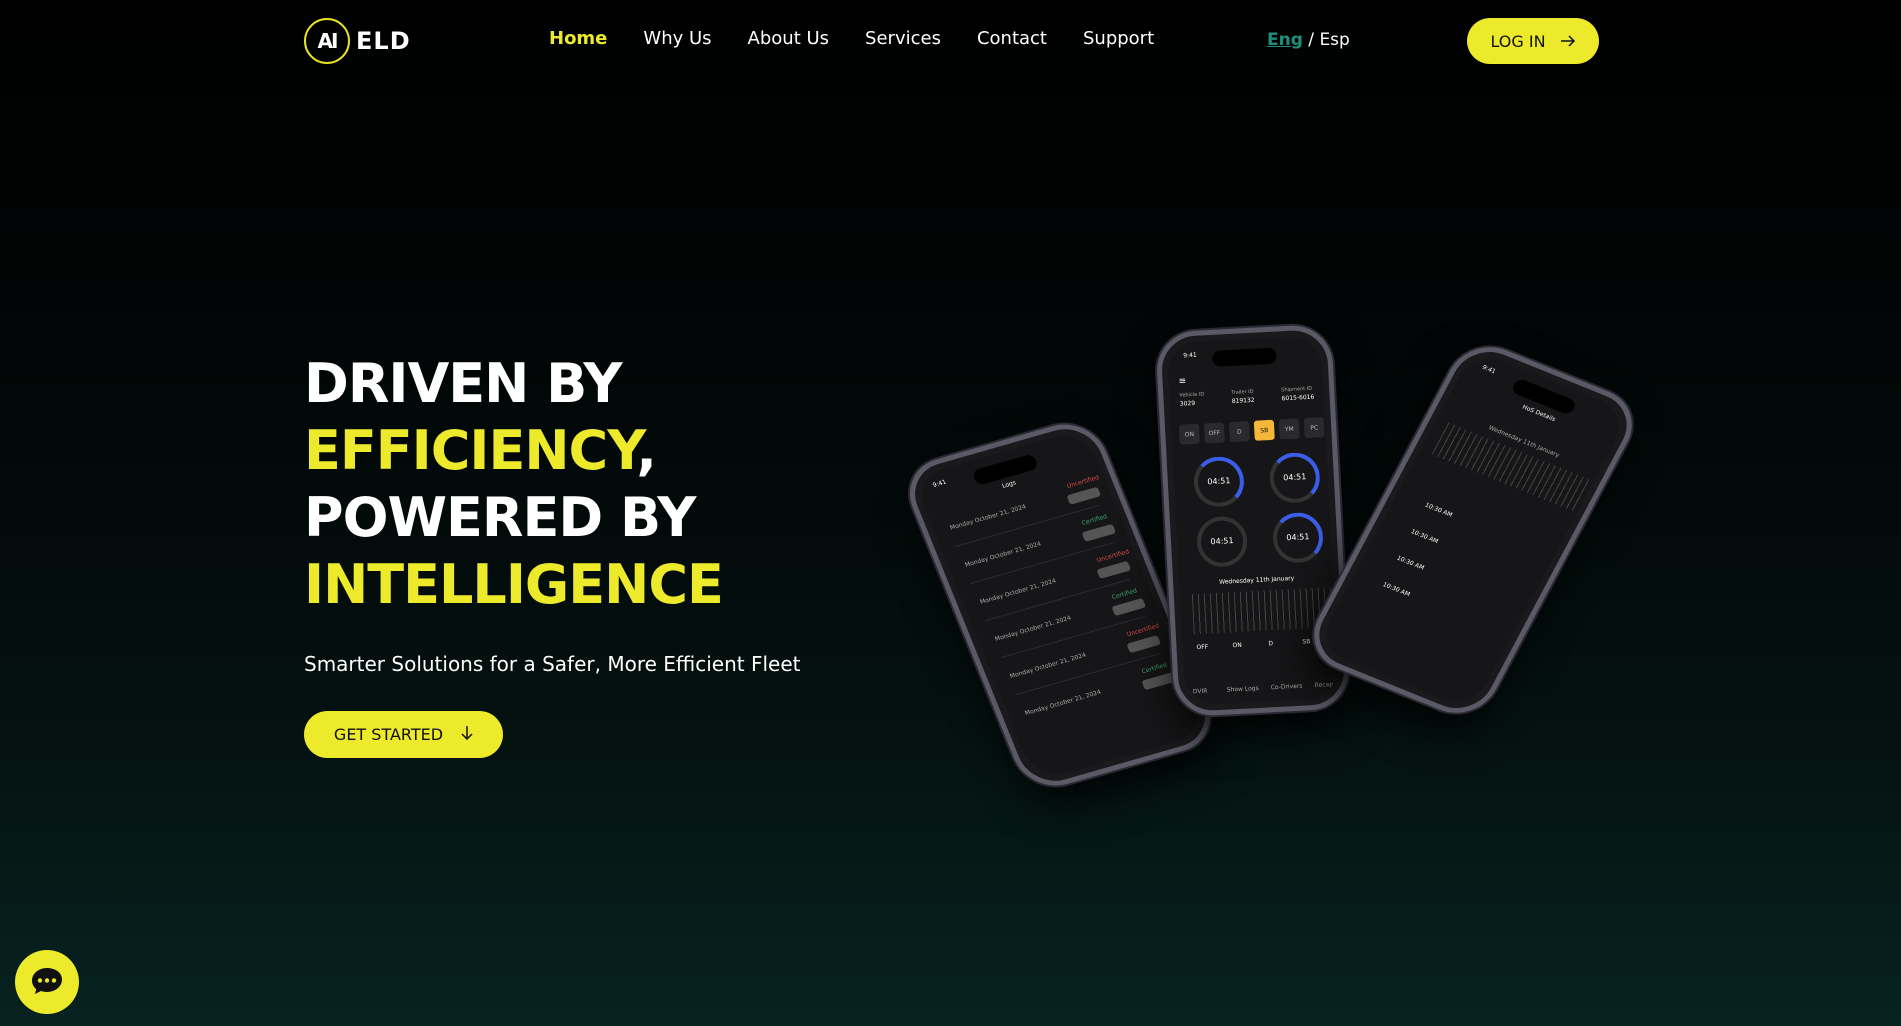  Describe the element at coordinates (1334, 40) in the screenshot. I see `lang-esp: Esp` at that location.